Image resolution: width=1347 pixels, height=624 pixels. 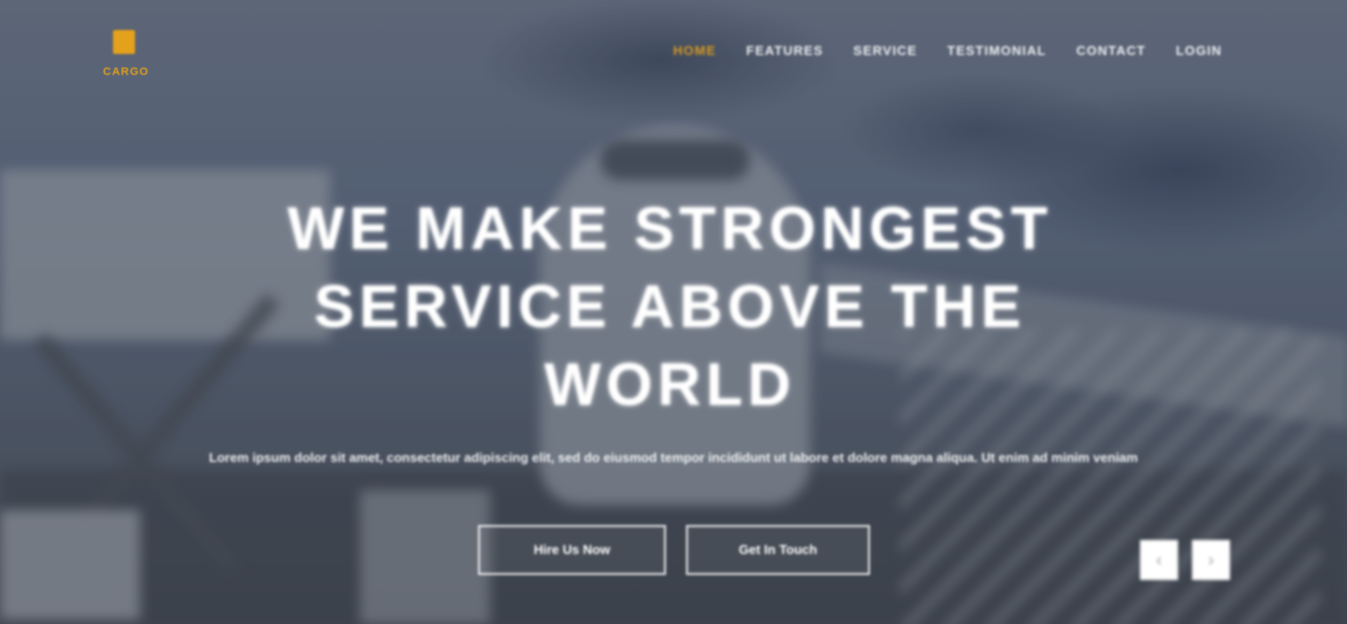 What do you see at coordinates (1199, 51) in the screenshot?
I see `nav-item-login: LOGIN` at bounding box center [1199, 51].